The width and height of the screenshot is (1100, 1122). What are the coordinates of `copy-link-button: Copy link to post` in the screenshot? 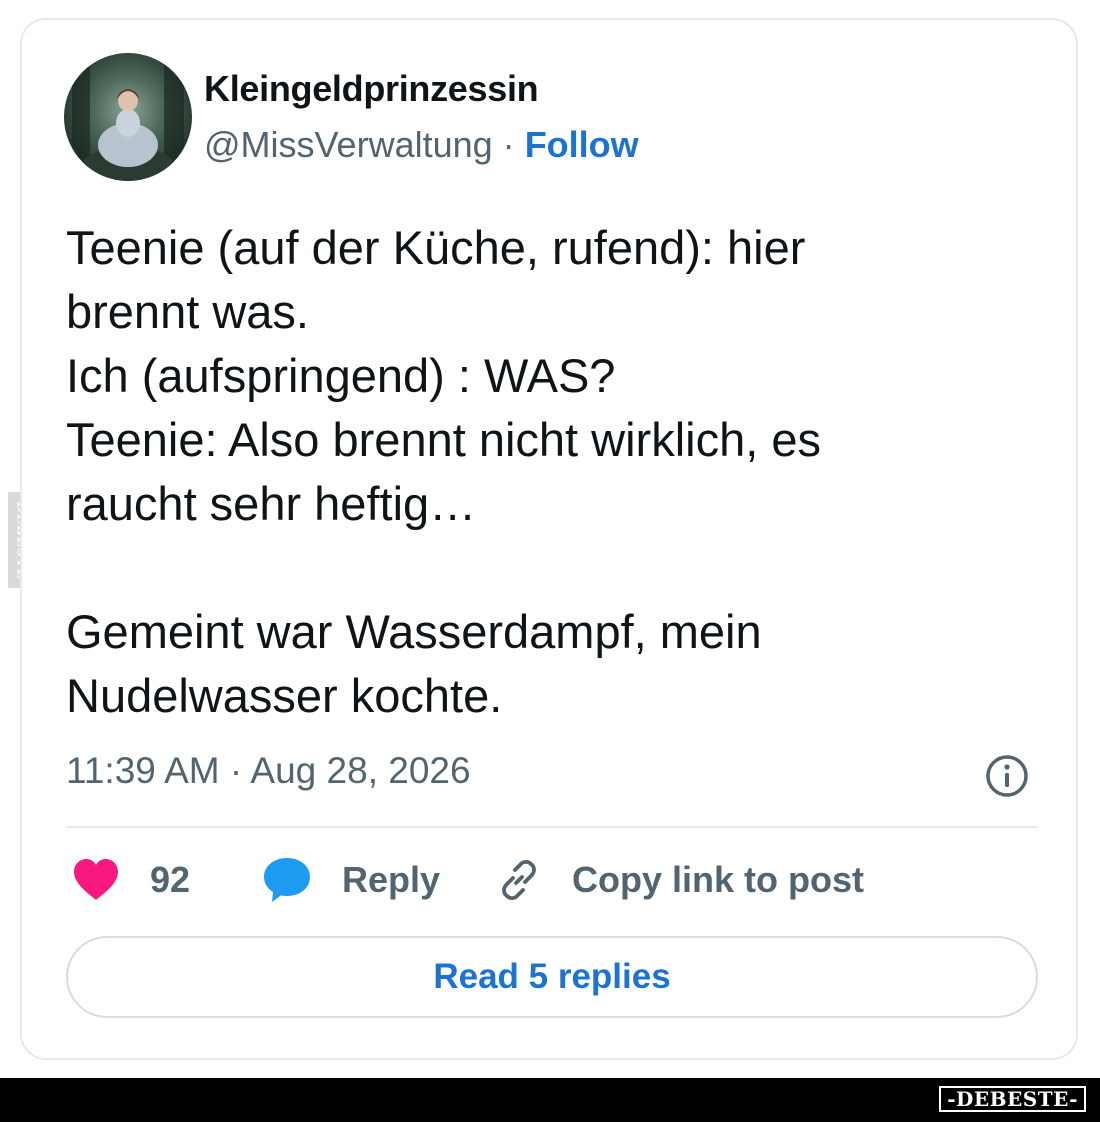 It's located at (680, 880).